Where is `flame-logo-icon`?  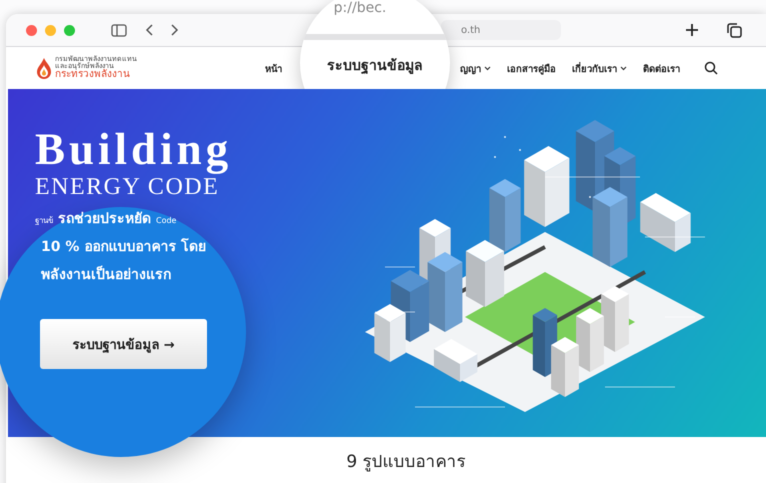 flame-logo-icon is located at coordinates (44, 68).